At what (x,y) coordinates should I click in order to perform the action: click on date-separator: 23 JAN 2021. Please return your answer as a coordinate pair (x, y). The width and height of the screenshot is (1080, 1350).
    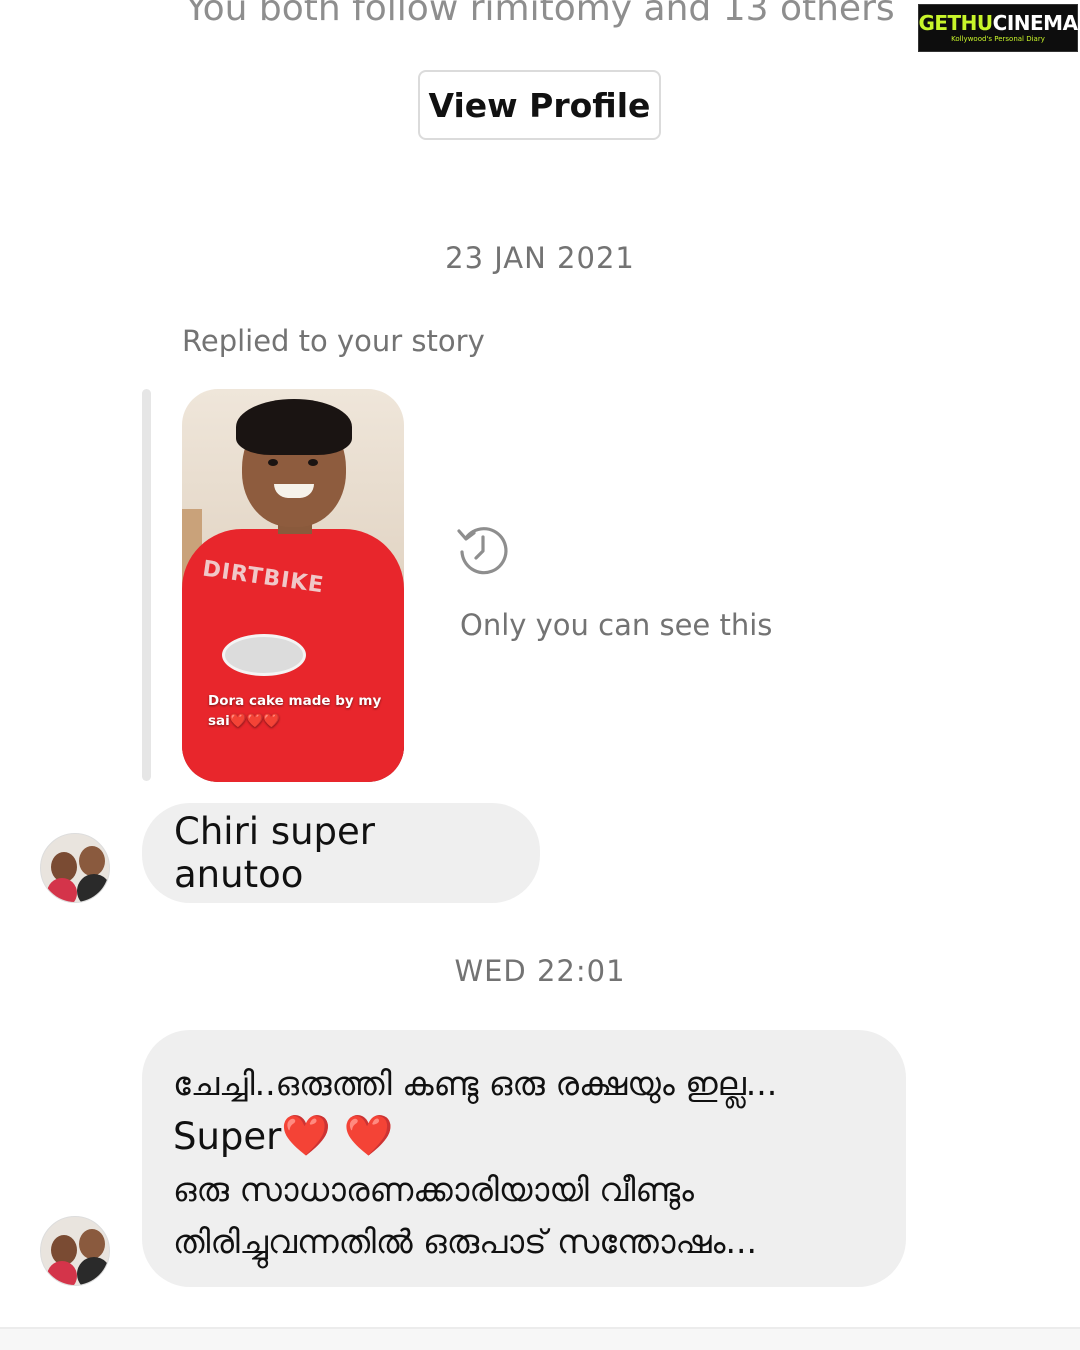
    Looking at the image, I should click on (540, 258).